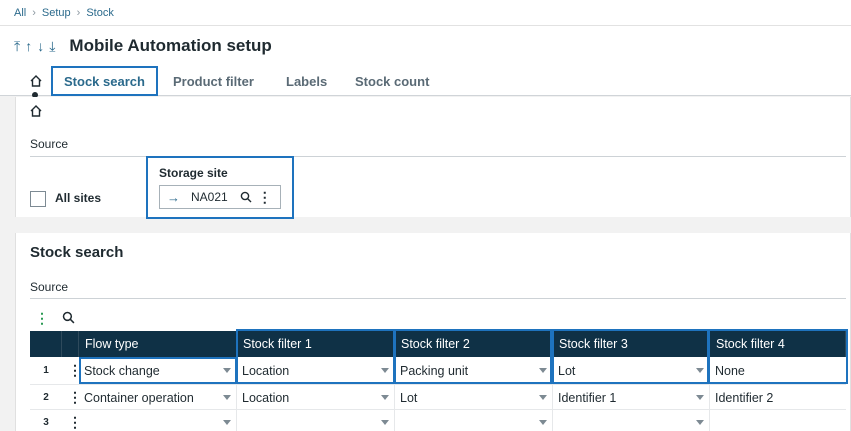  What do you see at coordinates (193, 173) in the screenshot?
I see `storage-site-label: Storage site` at bounding box center [193, 173].